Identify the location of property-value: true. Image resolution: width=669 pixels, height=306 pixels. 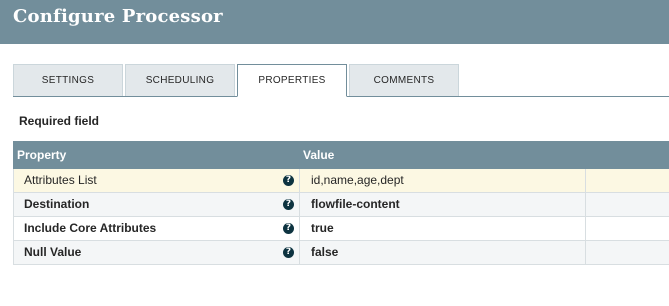
(322, 228).